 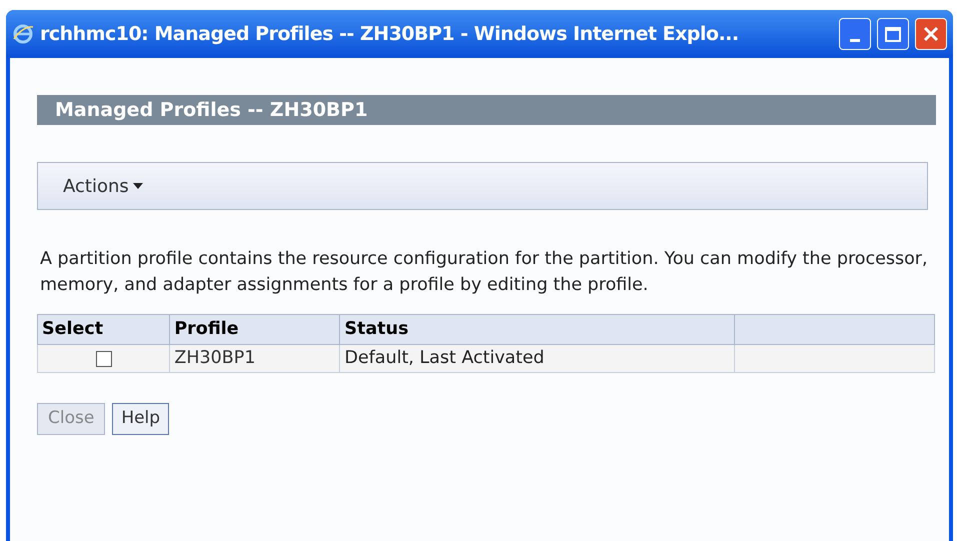 What do you see at coordinates (855, 40) in the screenshot?
I see `minimize-icon` at bounding box center [855, 40].